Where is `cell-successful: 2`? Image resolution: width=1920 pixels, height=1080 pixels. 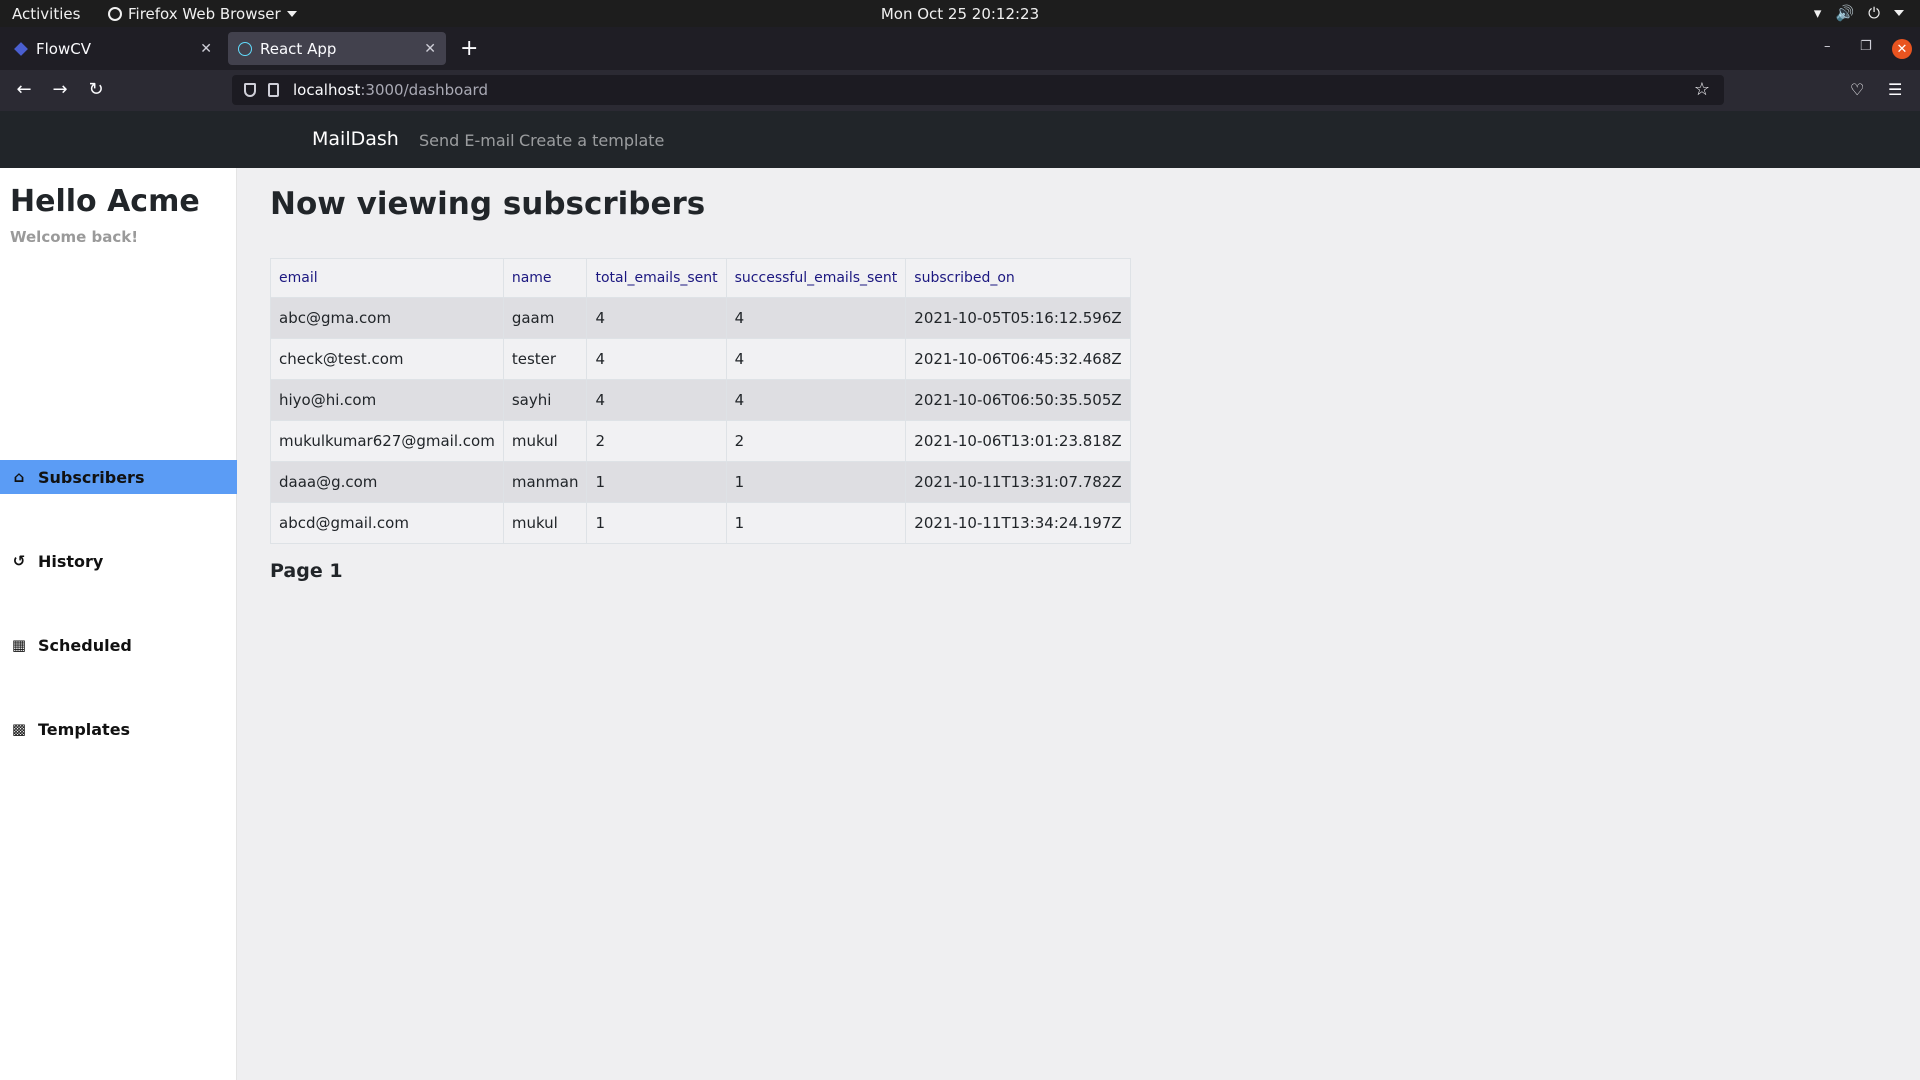 cell-successful: 2 is located at coordinates (816, 441).